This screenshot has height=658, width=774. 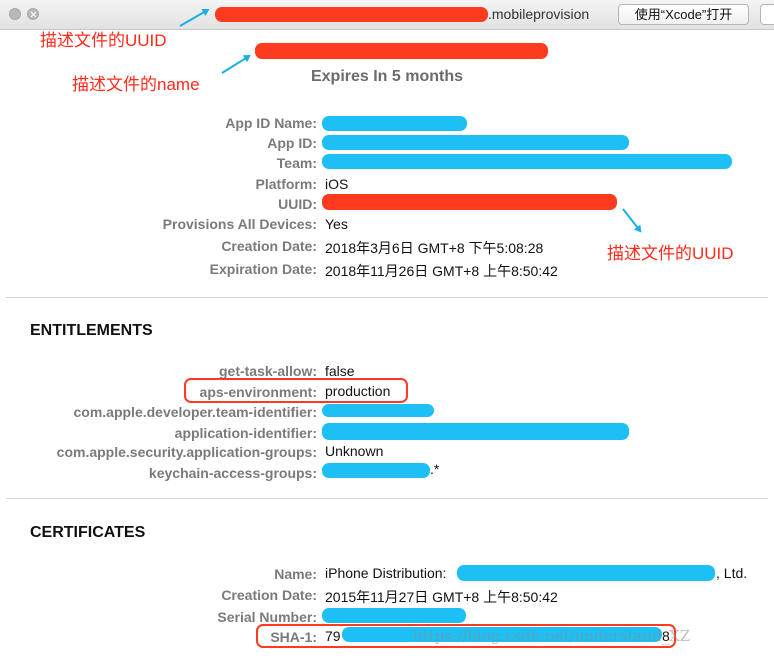 What do you see at coordinates (295, 574) in the screenshot?
I see `certificate-name-label: Name:` at bounding box center [295, 574].